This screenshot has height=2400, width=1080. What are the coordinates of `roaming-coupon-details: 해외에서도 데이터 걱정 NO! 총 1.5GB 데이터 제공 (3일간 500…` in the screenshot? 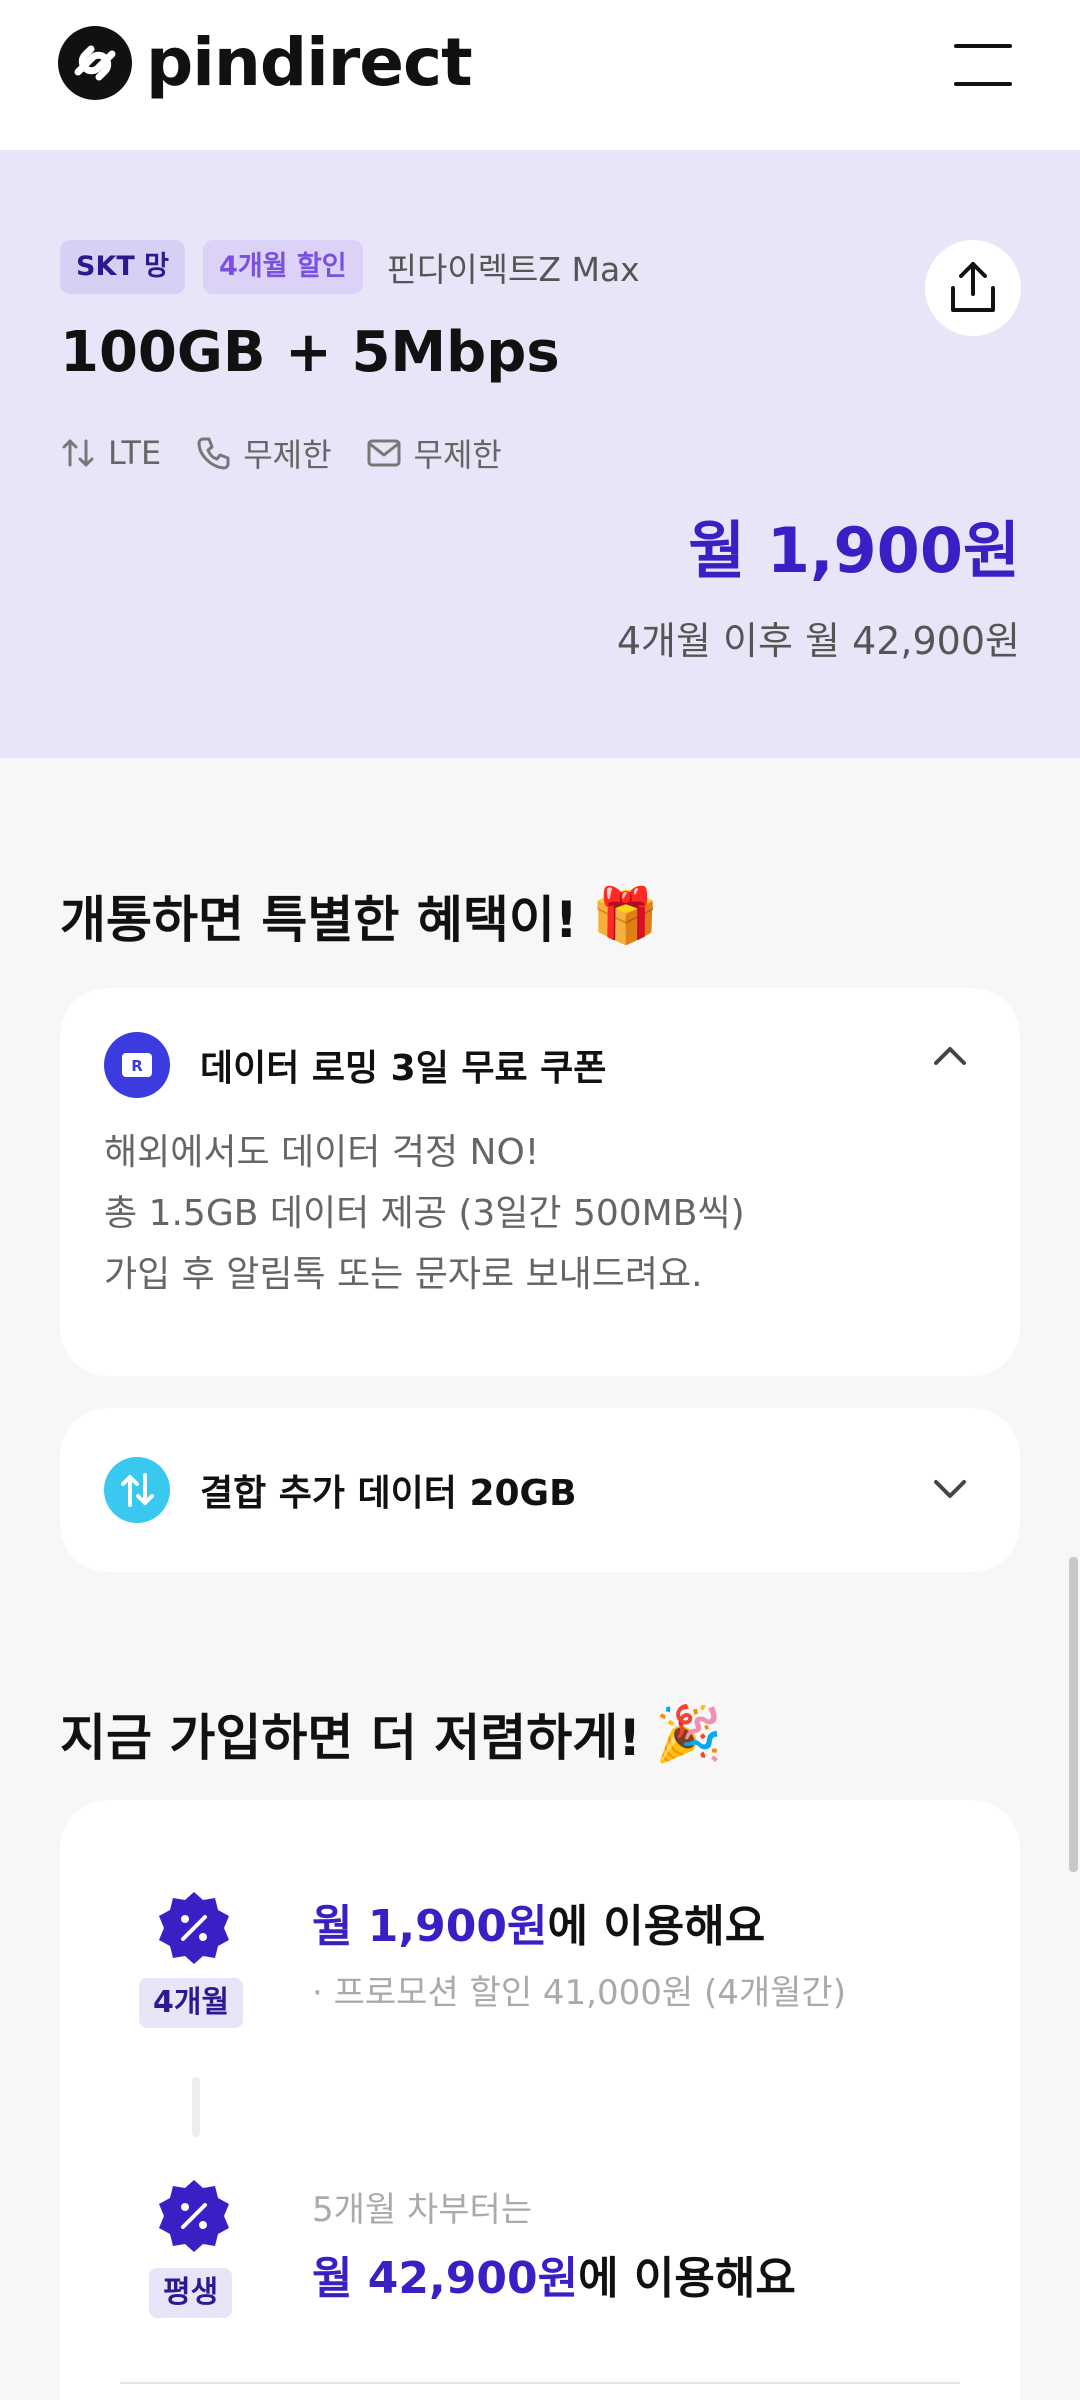 It's located at (424, 1213).